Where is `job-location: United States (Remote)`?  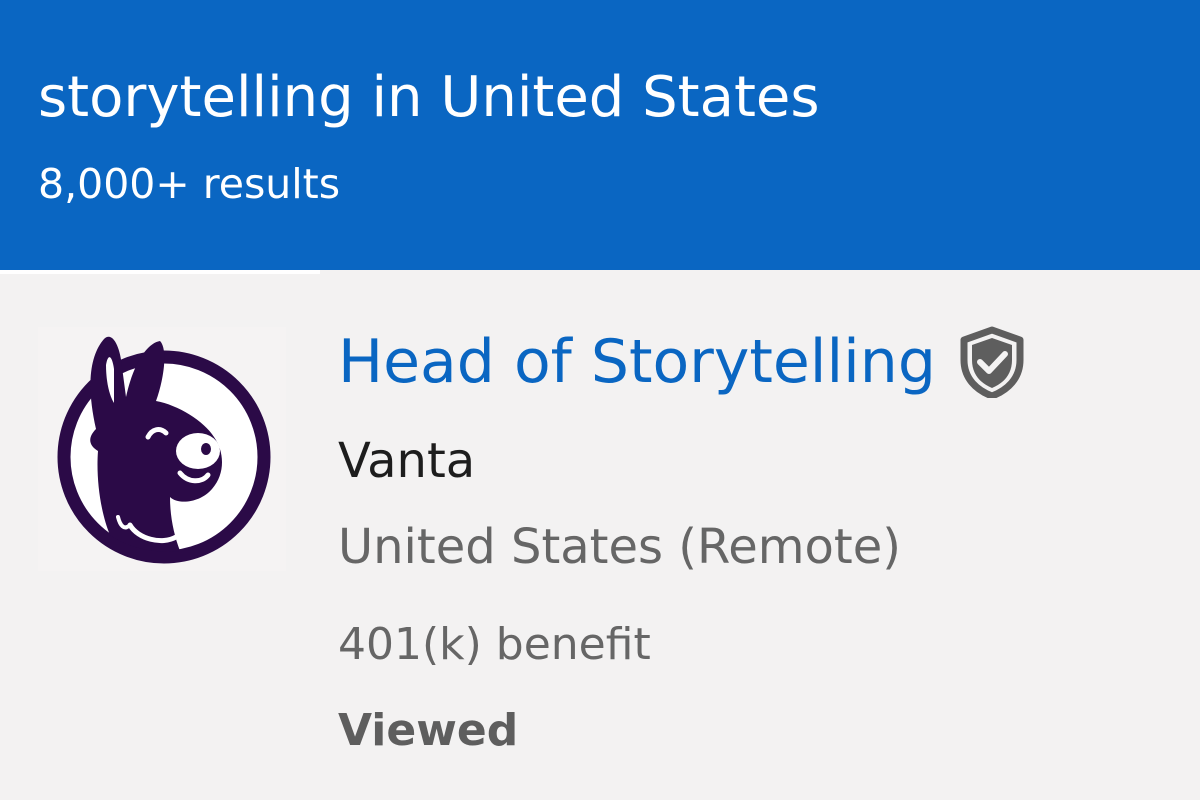
job-location: United States (Remote) is located at coordinates (619, 547).